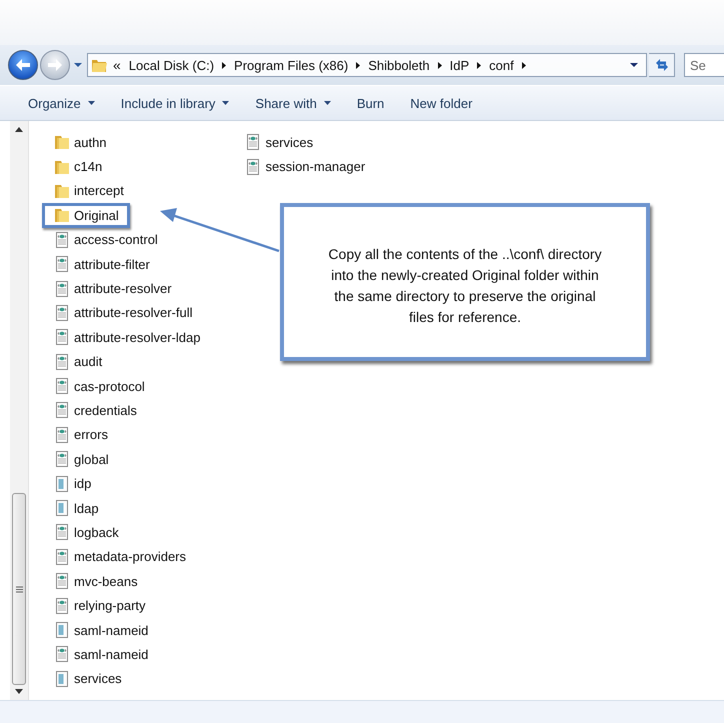 This screenshot has height=723, width=724. I want to click on file-item: mvc-beans, so click(95, 581).